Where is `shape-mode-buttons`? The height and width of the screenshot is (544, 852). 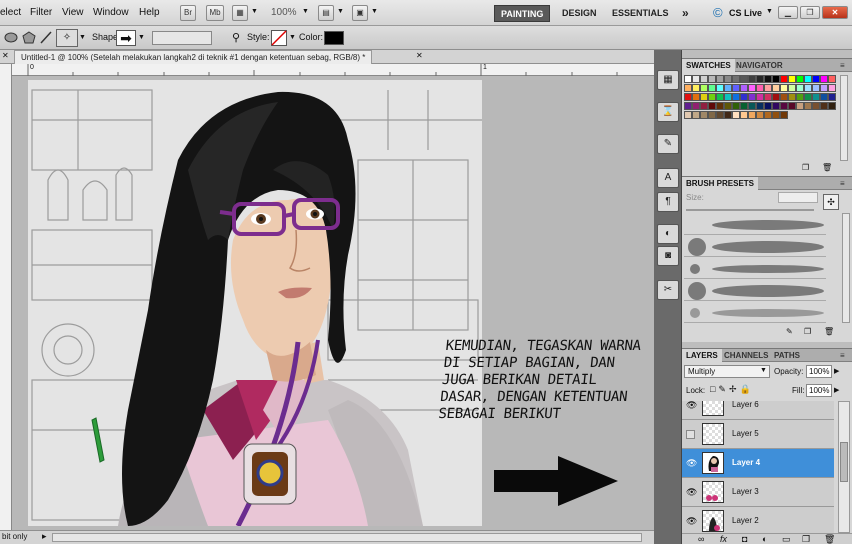
shape-mode-buttons is located at coordinates (182, 38).